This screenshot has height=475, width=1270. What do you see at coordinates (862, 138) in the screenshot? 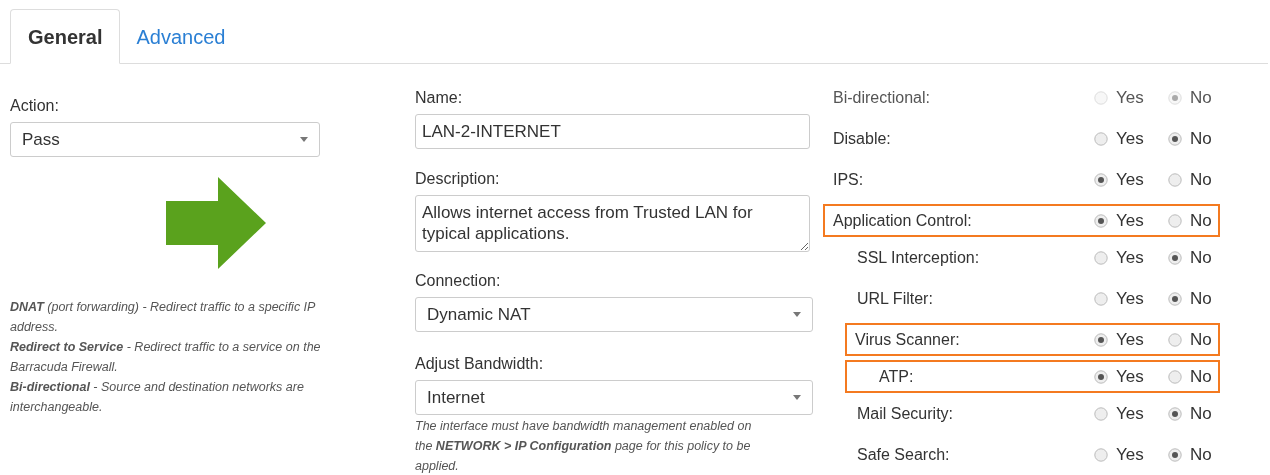
I see `setting-label: Disable:` at bounding box center [862, 138].